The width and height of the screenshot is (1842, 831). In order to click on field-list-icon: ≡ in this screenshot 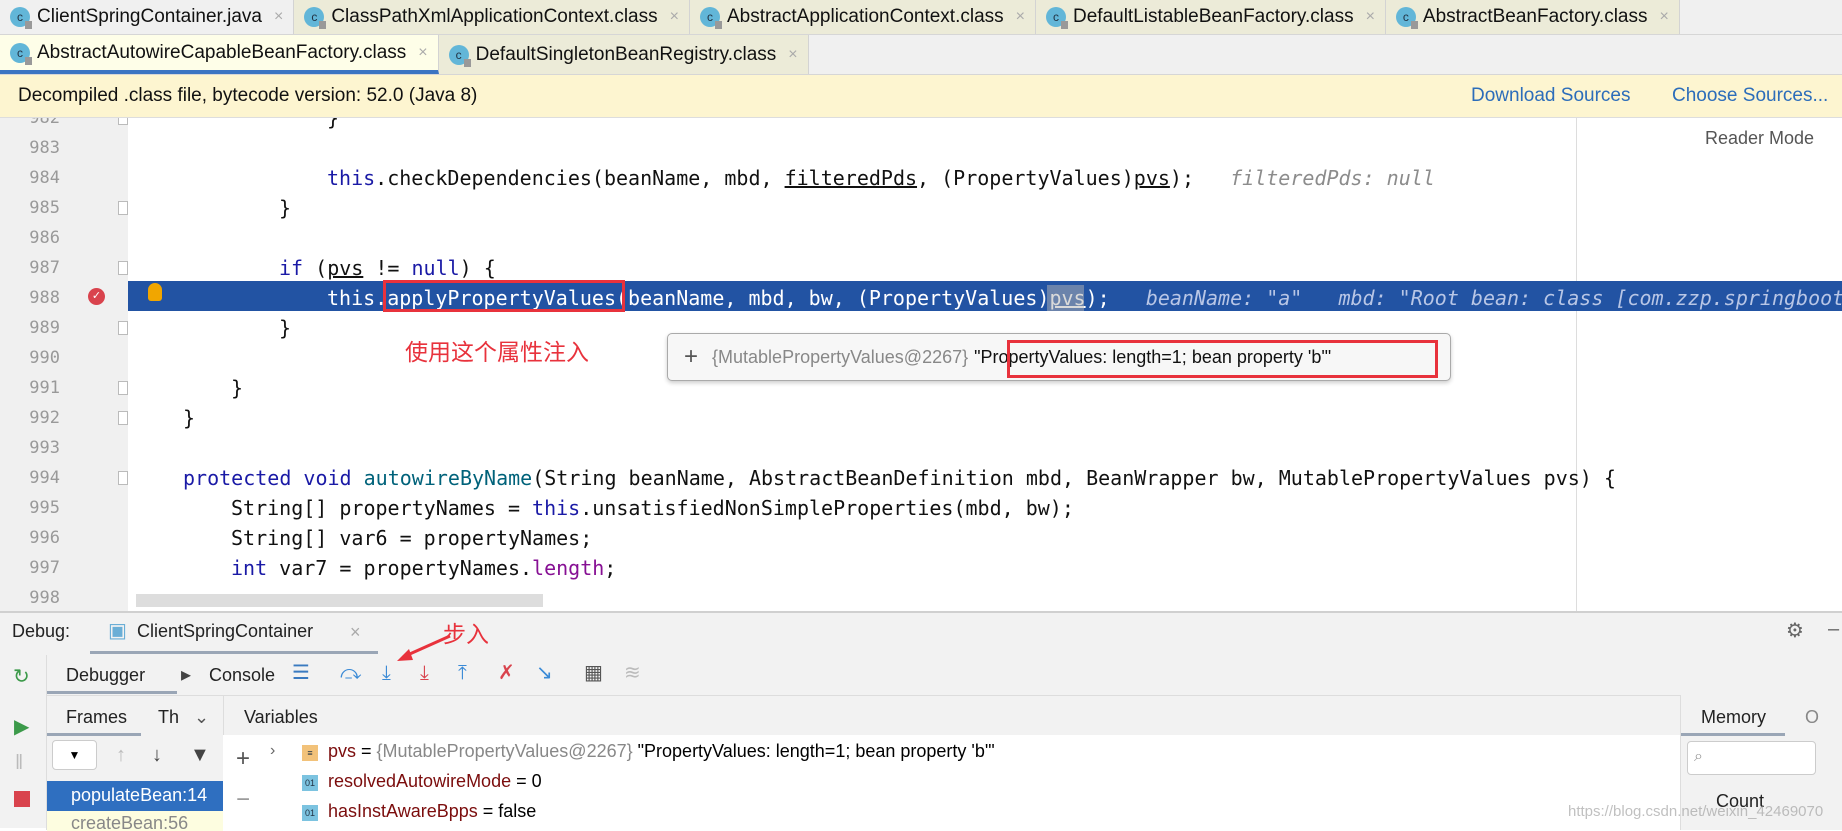, I will do `click(310, 753)`.